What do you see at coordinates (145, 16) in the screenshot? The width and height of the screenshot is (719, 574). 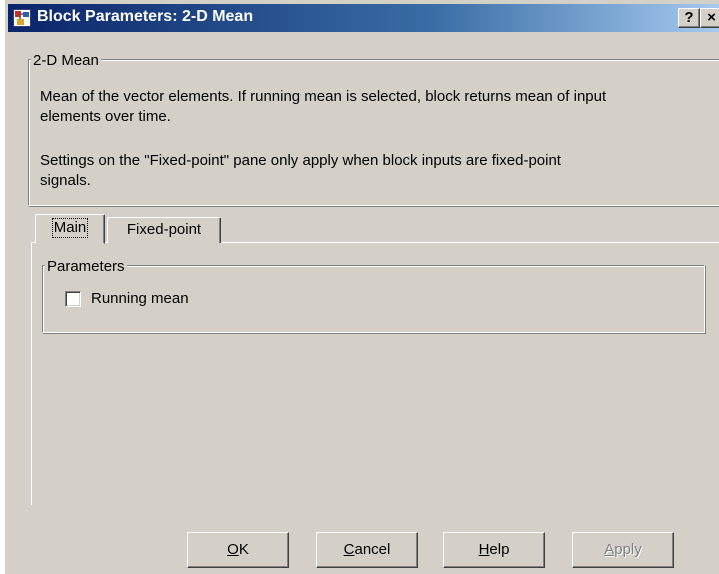 I see `window-title: Block Parameters: 2-D Mean` at bounding box center [145, 16].